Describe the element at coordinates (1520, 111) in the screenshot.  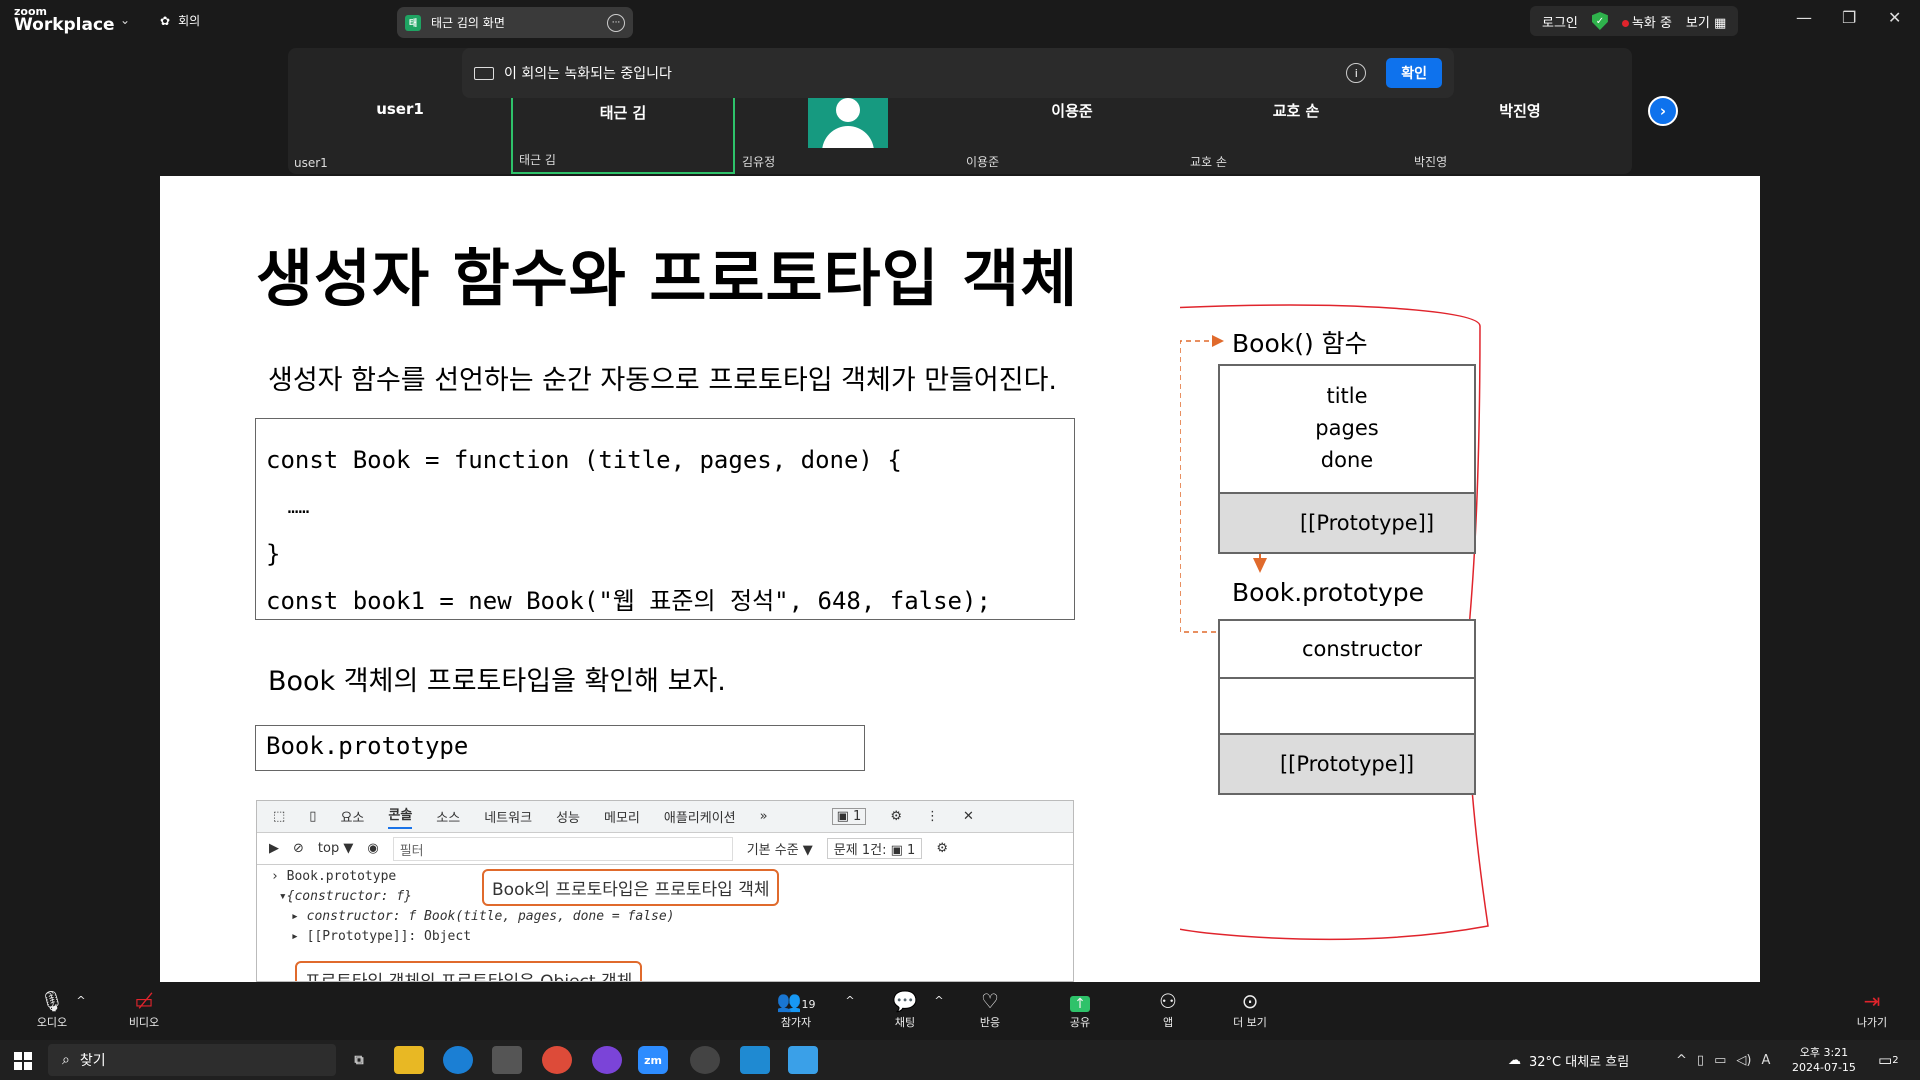
I see `participant-name: 박진영` at that location.